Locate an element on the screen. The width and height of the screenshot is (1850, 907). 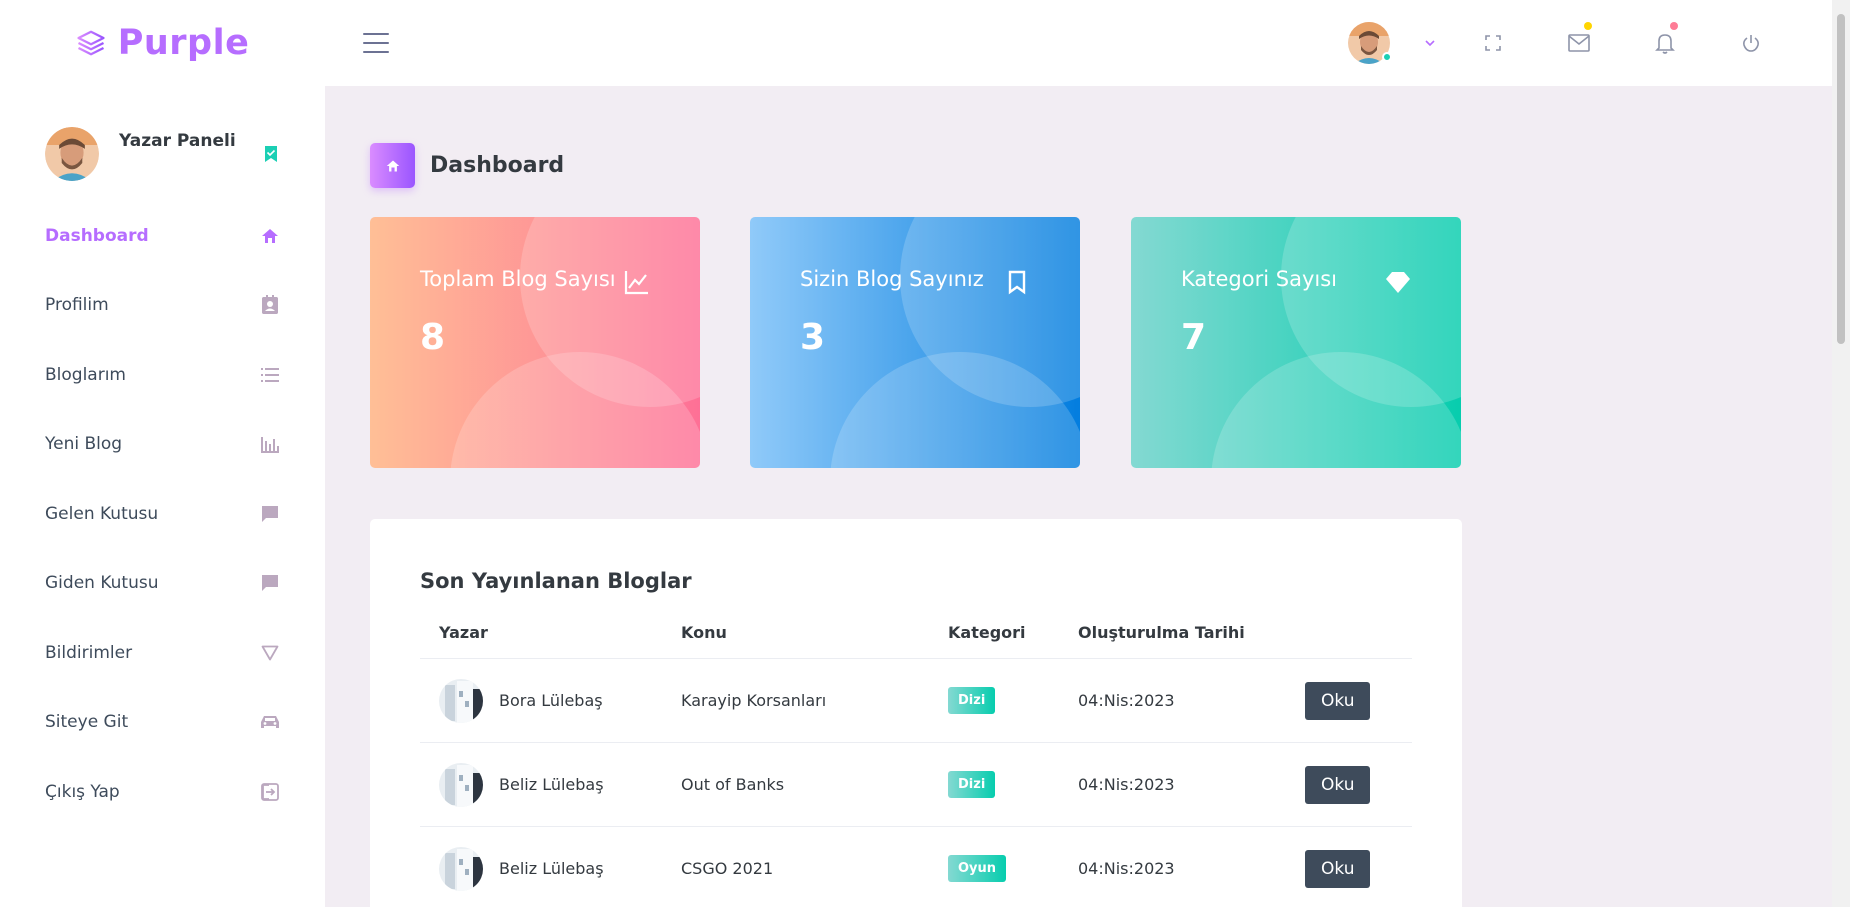
sidebar-item-label: Profilim is located at coordinates (77, 305).